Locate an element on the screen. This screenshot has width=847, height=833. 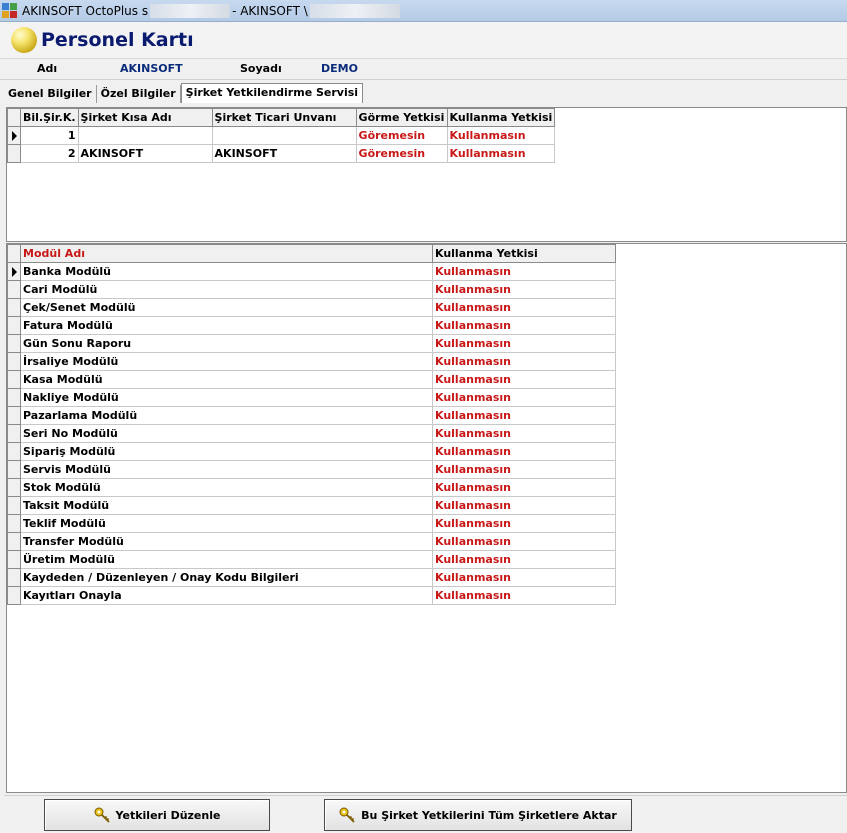
module-name-cell: Çek/Senet Modülü is located at coordinates (226, 307).